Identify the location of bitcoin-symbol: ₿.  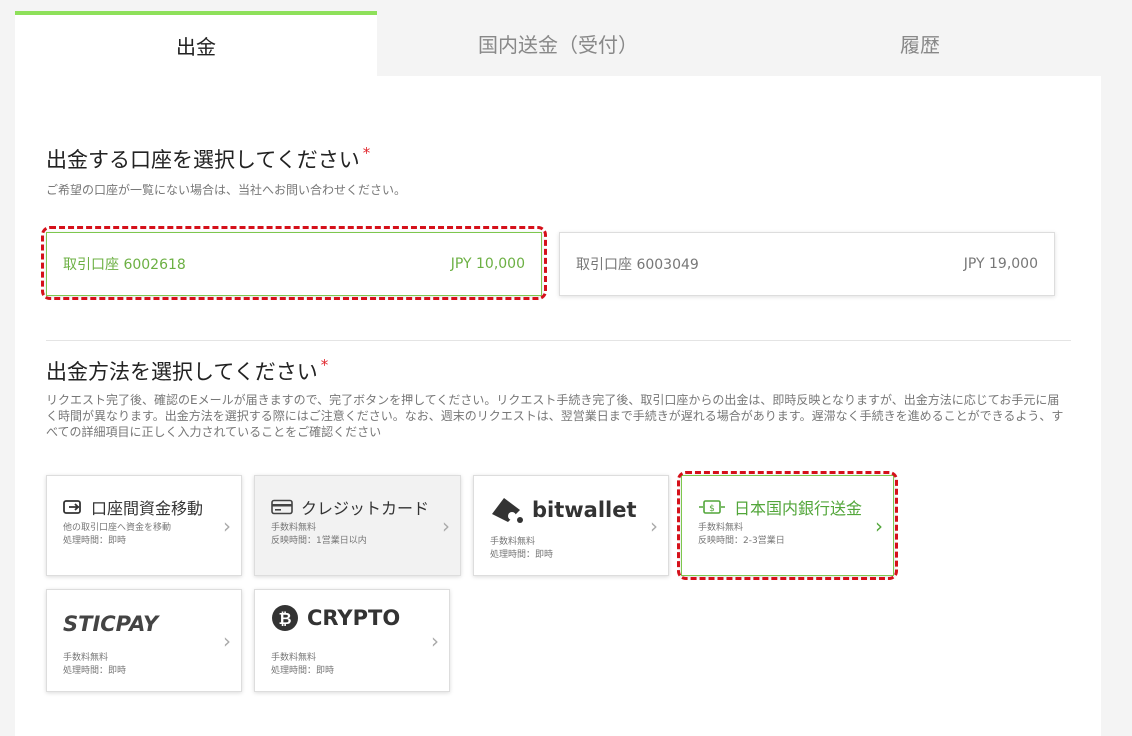
(284, 618).